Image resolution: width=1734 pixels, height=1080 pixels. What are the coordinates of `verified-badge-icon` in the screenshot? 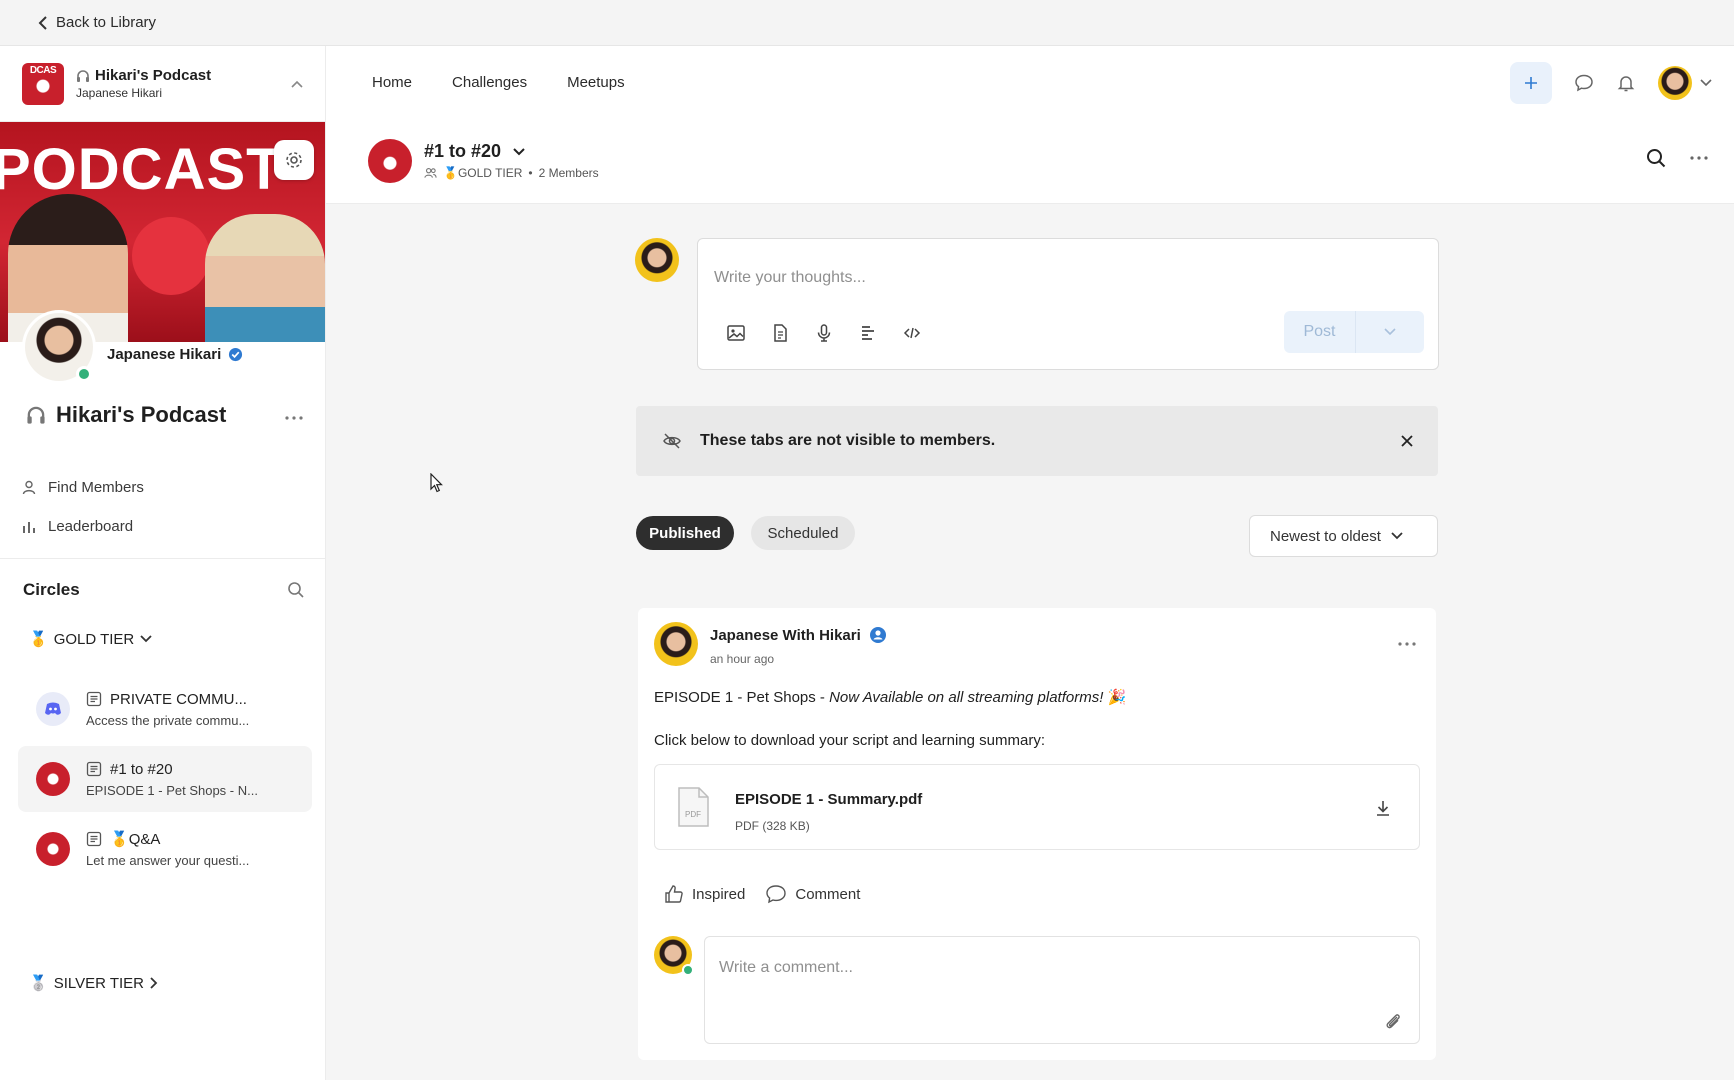 It's located at (236, 354).